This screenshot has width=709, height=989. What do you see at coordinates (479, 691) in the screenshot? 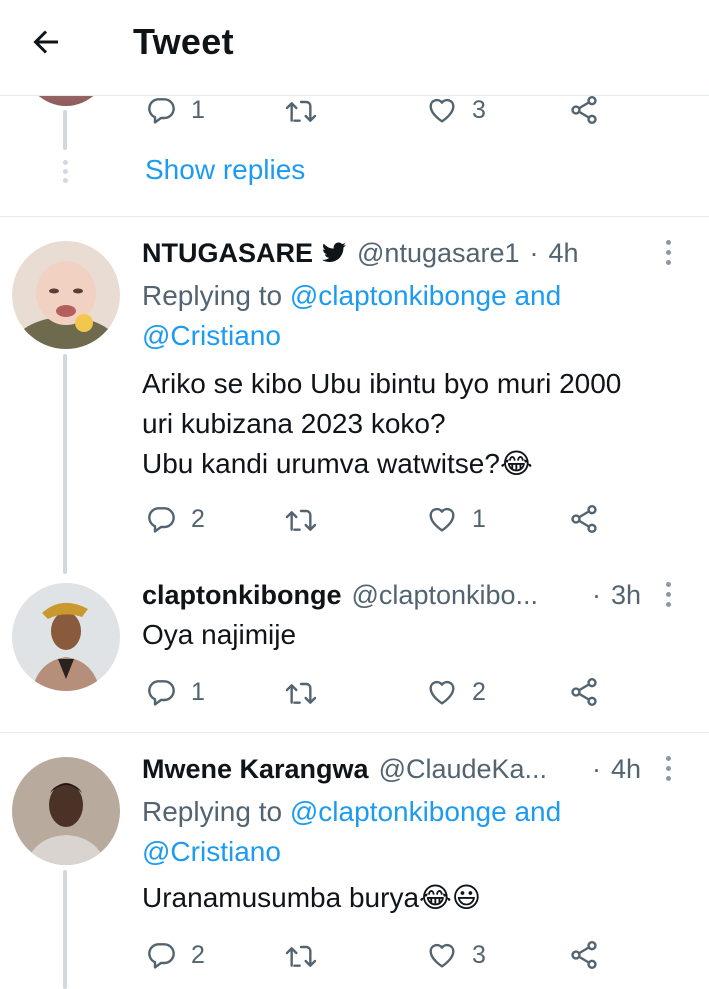
I see `like-count: 2` at bounding box center [479, 691].